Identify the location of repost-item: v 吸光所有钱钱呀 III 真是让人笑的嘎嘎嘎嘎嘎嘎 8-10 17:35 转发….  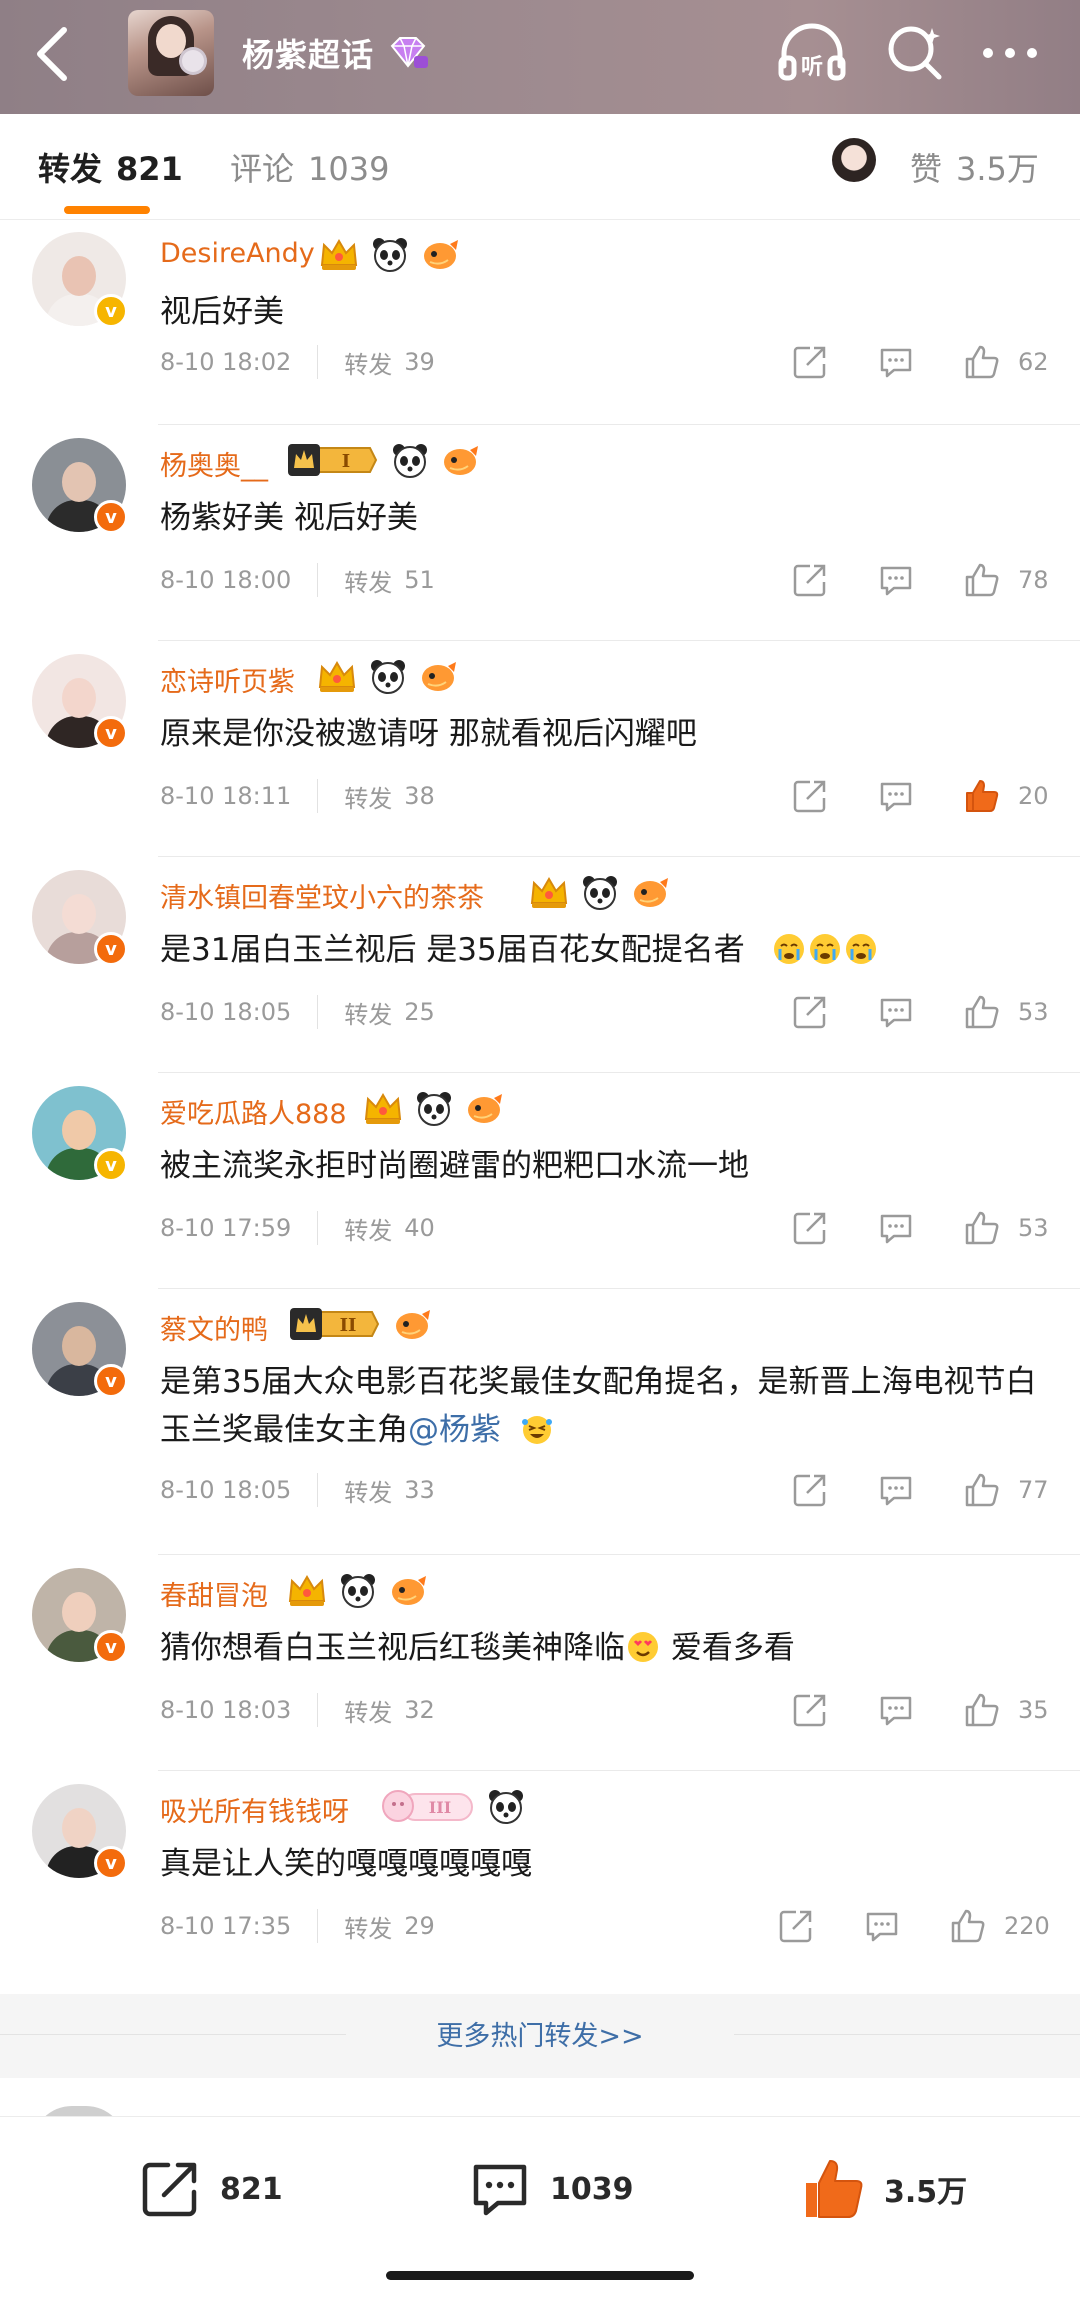
(540, 1883).